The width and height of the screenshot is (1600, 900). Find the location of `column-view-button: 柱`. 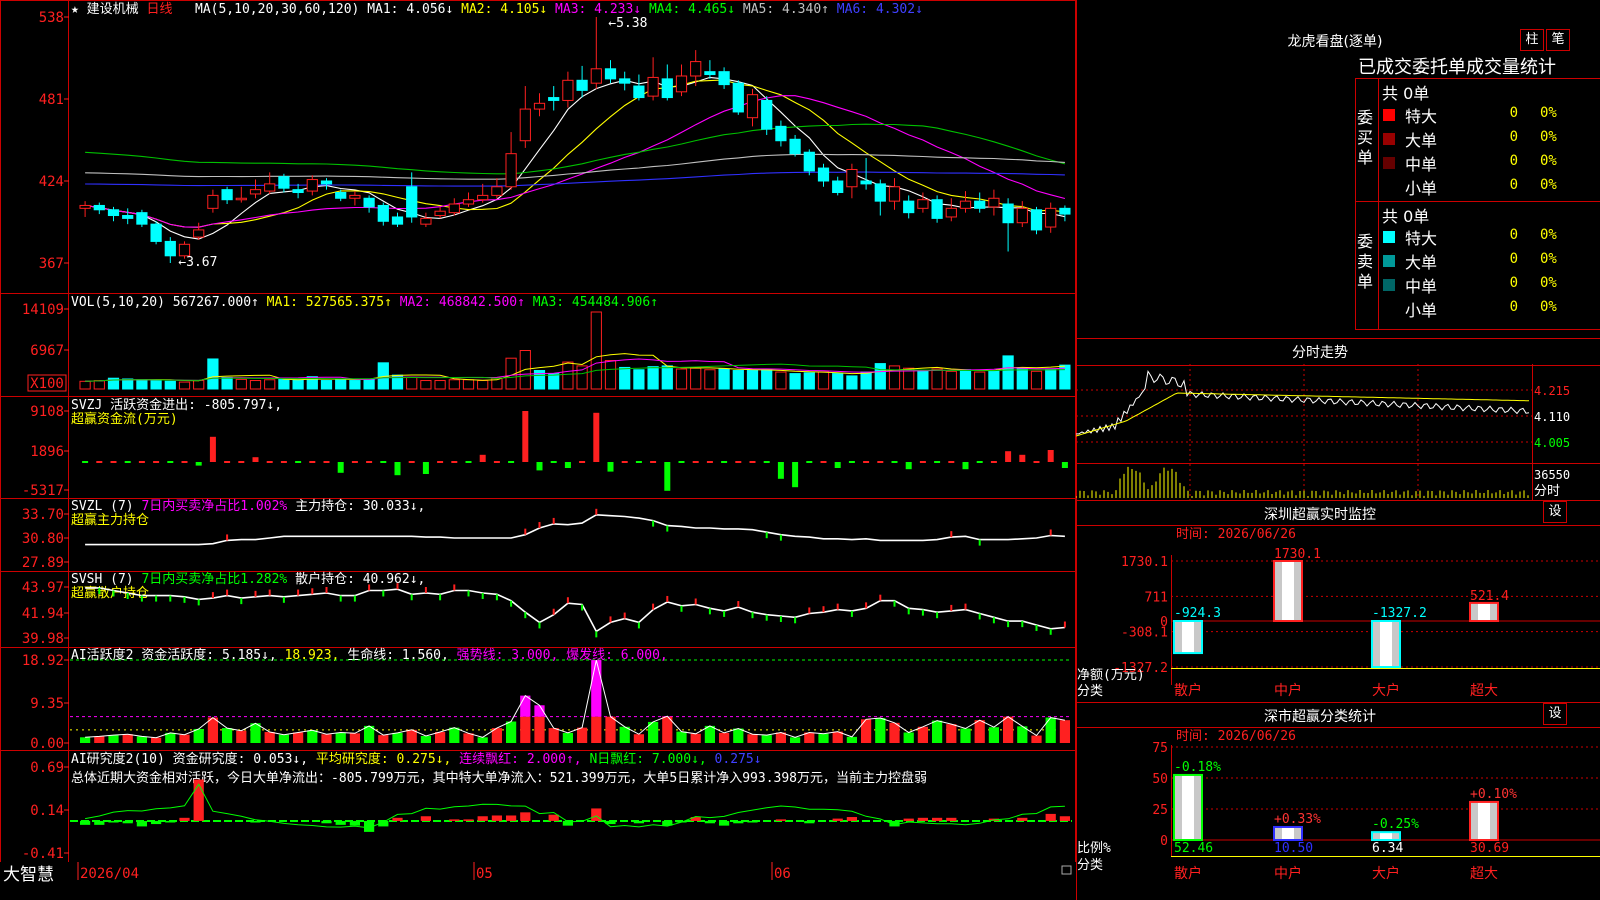

column-view-button: 柱 is located at coordinates (1532, 40).